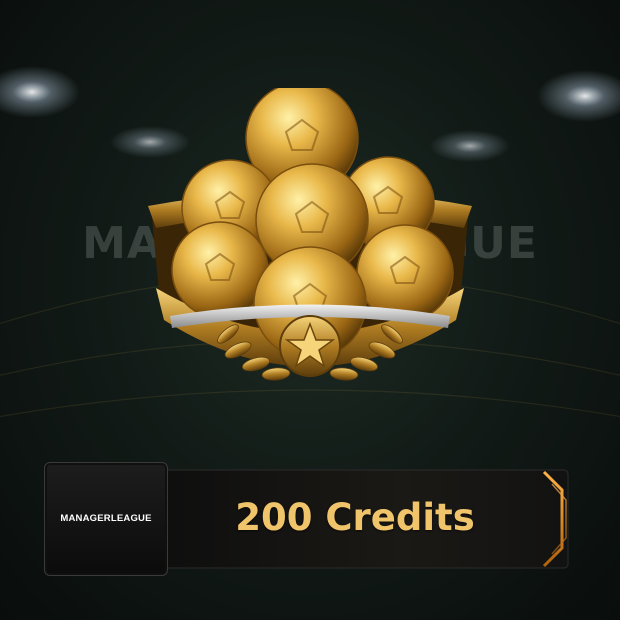  What do you see at coordinates (310, 346) in the screenshot?
I see `star-icon` at bounding box center [310, 346].